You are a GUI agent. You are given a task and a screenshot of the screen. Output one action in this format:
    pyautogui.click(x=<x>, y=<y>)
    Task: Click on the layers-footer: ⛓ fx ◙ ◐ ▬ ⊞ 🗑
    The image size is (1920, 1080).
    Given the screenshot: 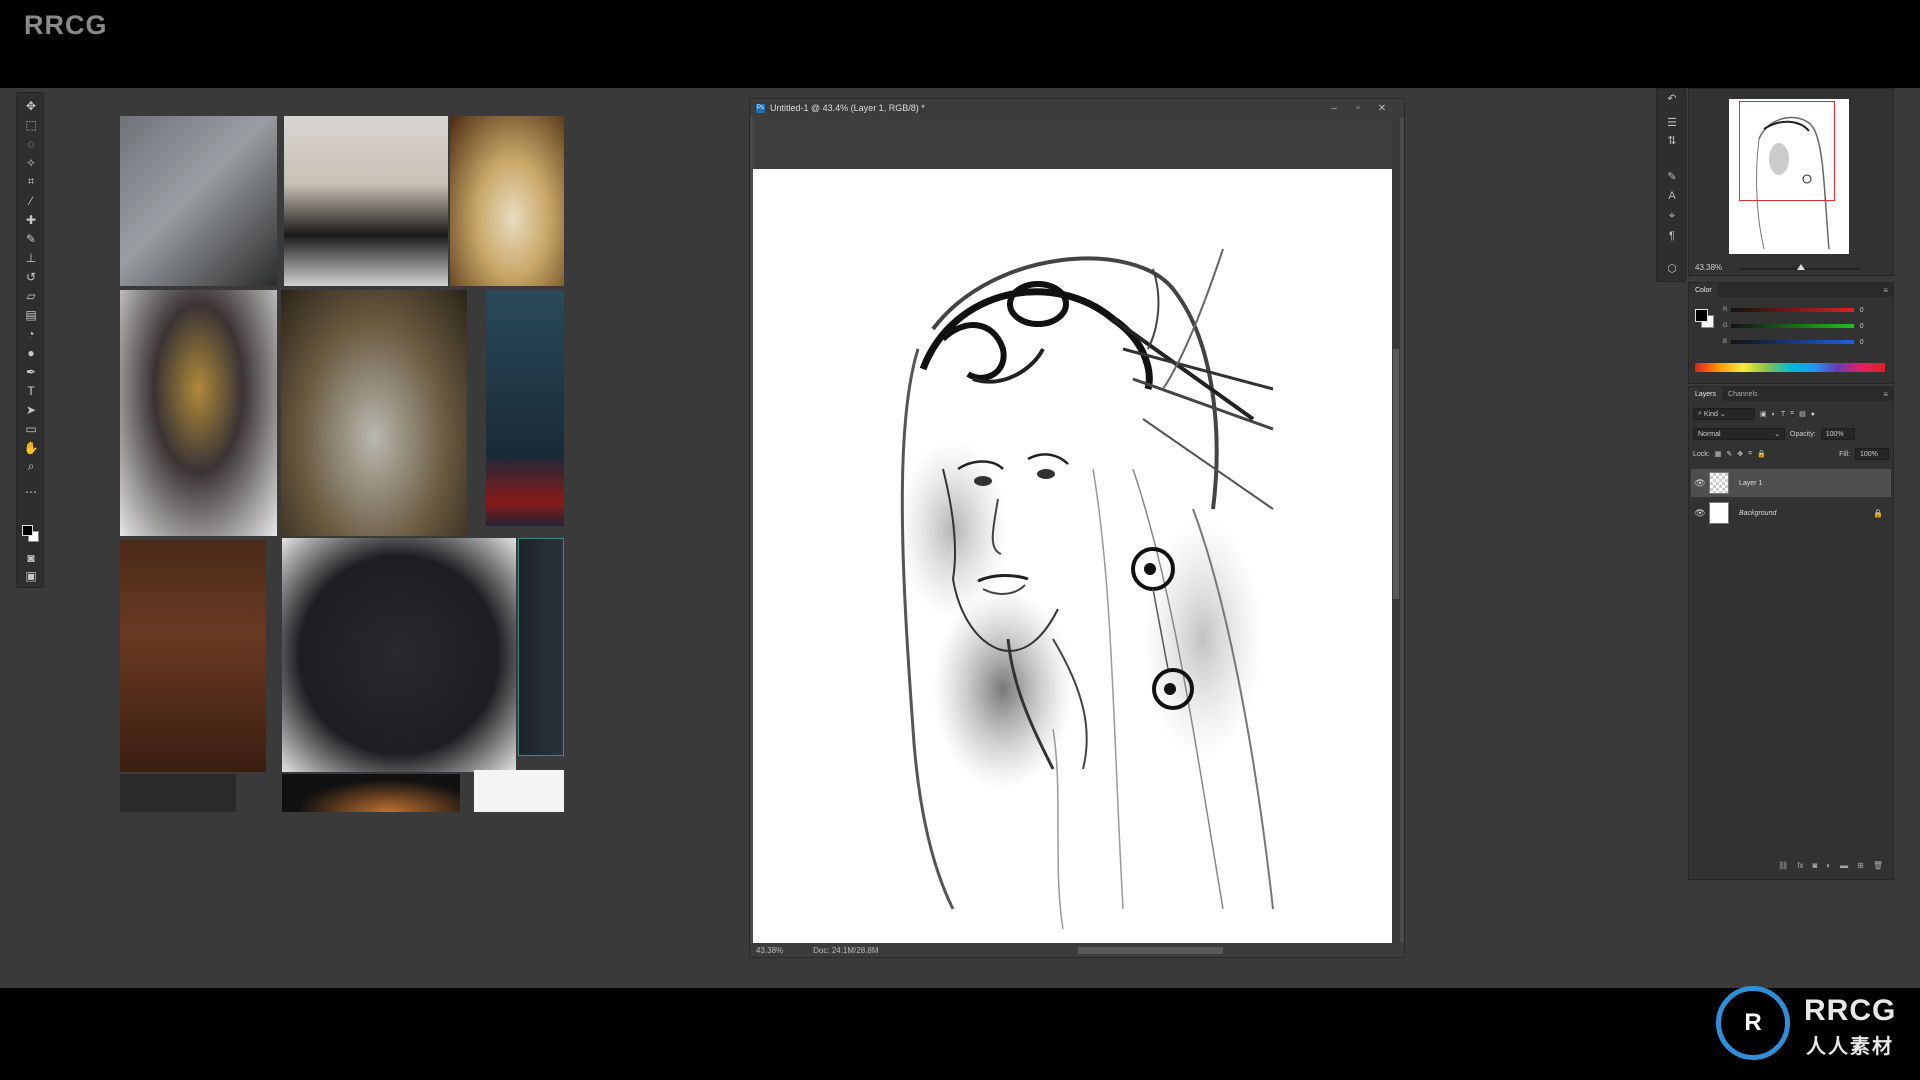 What is the action you would take?
    pyautogui.click(x=1791, y=867)
    